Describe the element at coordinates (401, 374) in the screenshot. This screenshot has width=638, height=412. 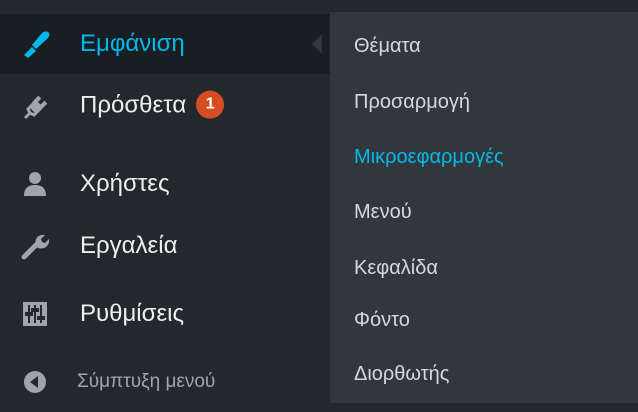
I see `submenu-item-editor: Διορθωτής` at that location.